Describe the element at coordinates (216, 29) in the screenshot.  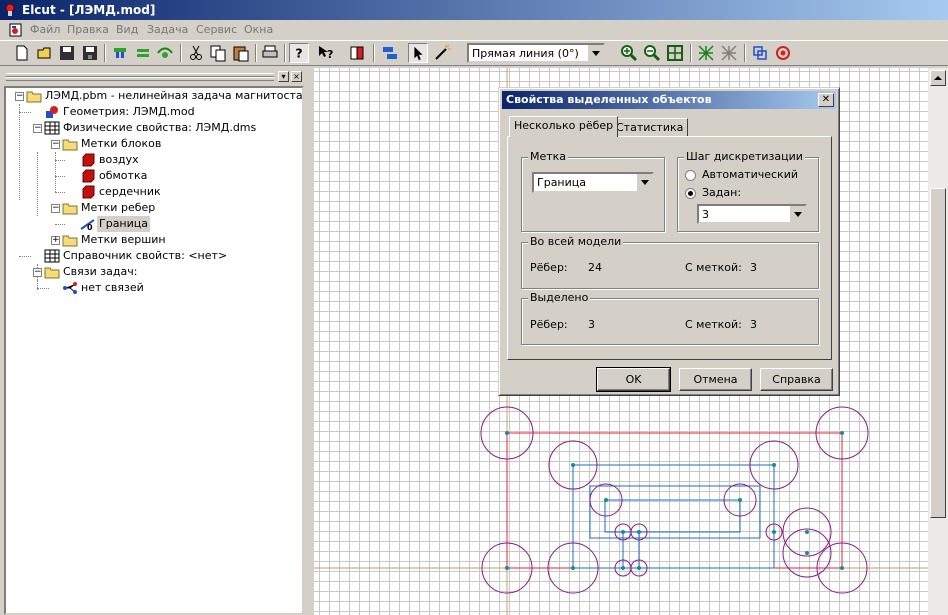
I see `menu-service: Сервис` at that location.